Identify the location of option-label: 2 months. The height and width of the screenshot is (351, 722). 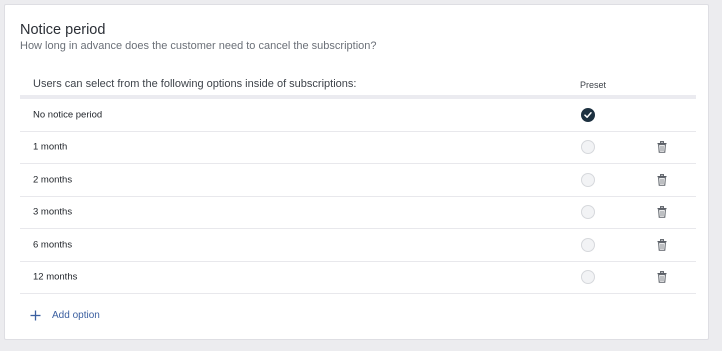
(53, 180).